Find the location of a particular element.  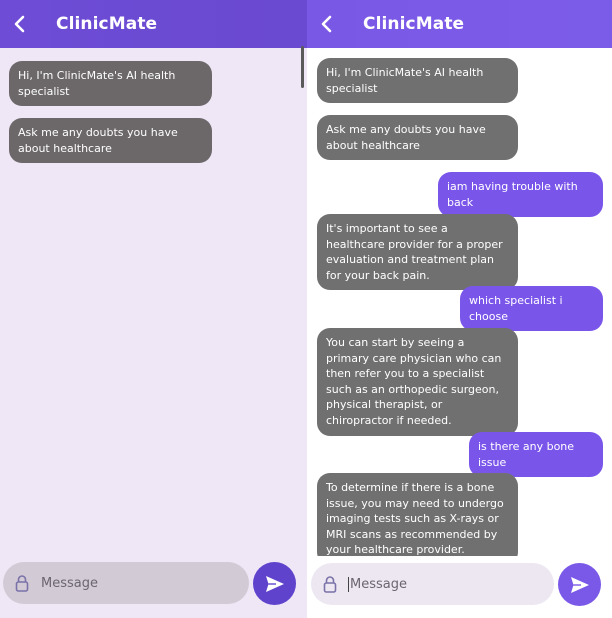

user-message: which specialist i choose is located at coordinates (531, 309).